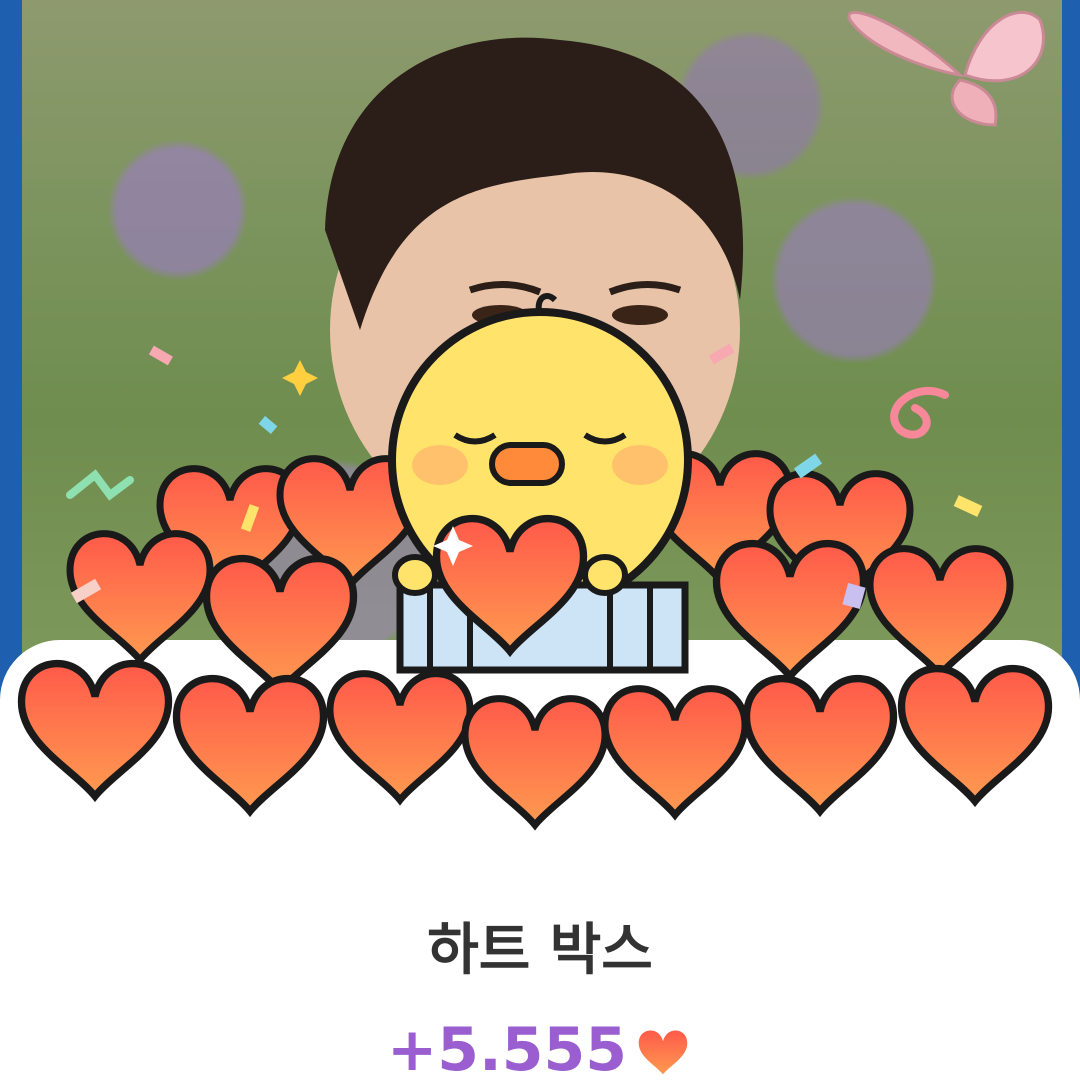 This screenshot has width=1080, height=1080. Describe the element at coordinates (540, 950) in the screenshot. I see `reward-title: 하트 박스` at that location.